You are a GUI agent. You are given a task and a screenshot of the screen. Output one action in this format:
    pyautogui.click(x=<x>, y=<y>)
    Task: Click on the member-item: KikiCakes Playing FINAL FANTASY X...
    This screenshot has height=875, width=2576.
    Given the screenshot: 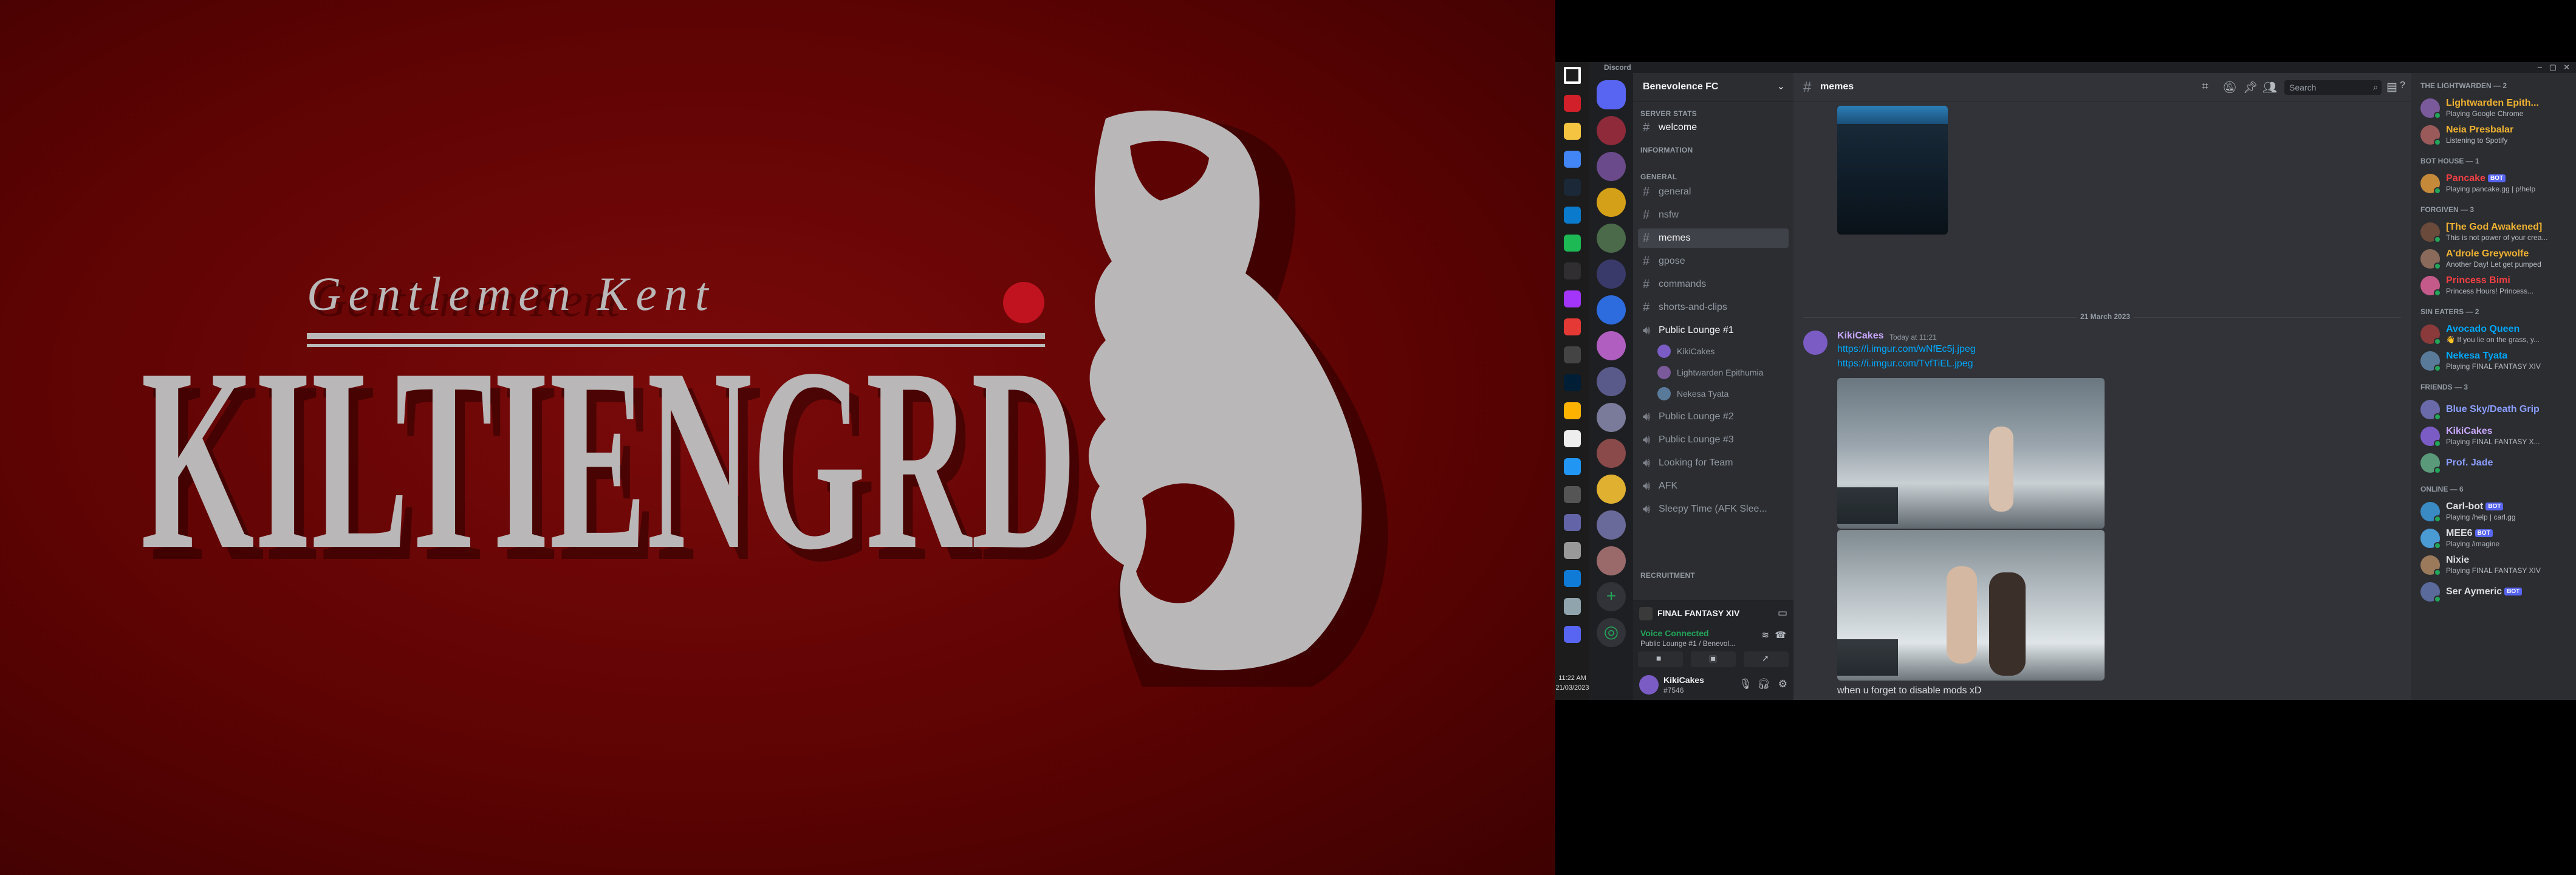 What is the action you would take?
    pyautogui.click(x=2493, y=436)
    